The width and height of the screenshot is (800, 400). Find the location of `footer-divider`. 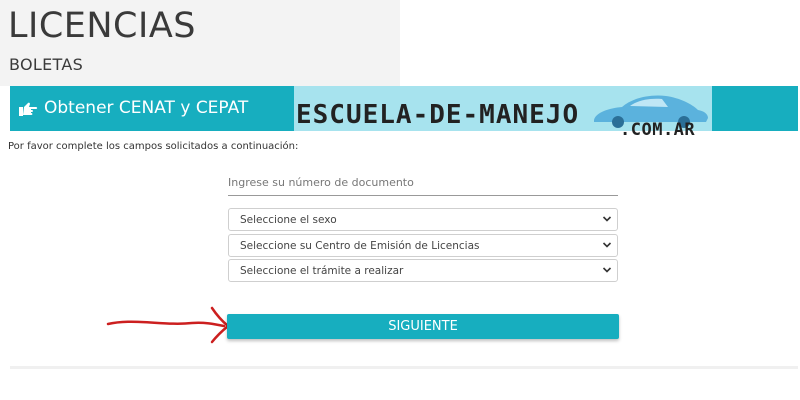

footer-divider is located at coordinates (404, 367).